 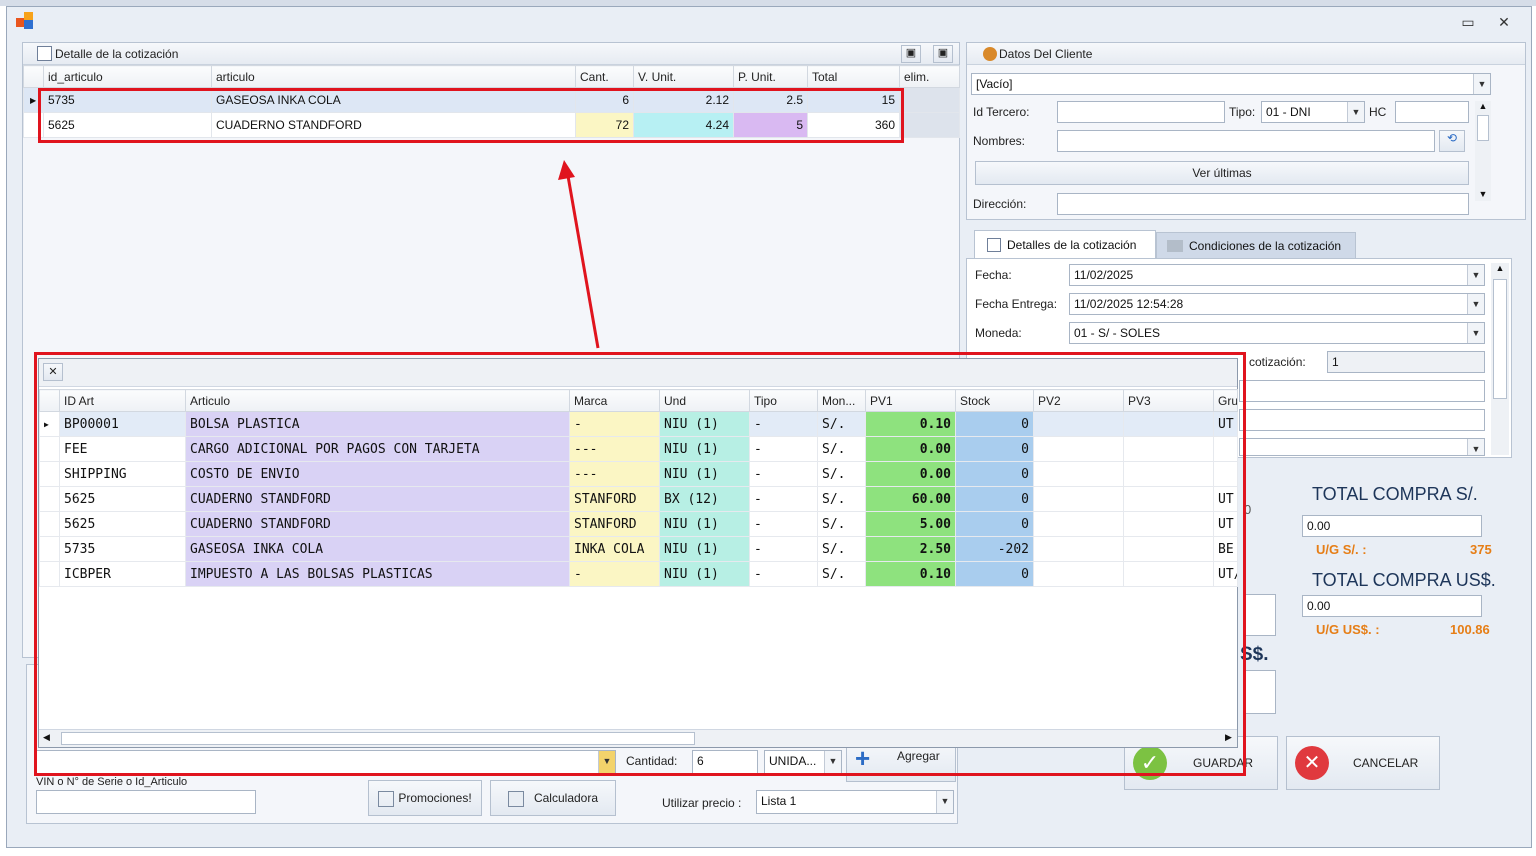 I want to click on cancelar-label: CANCELAR, so click(x=1386, y=763).